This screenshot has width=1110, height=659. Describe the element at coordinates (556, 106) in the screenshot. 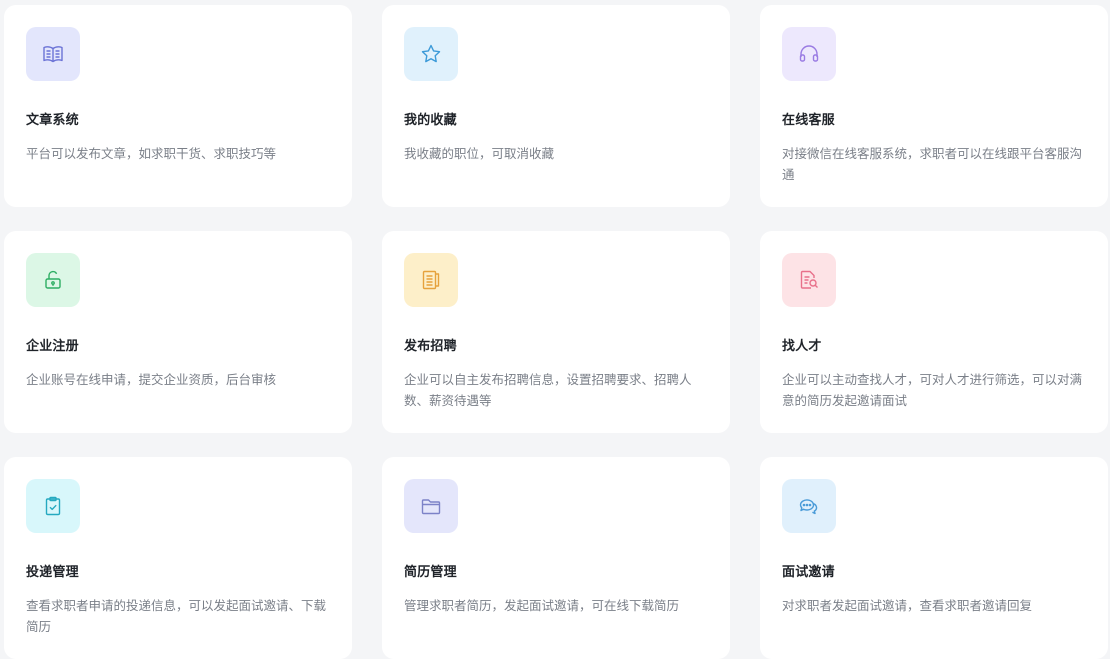

I see `feature-card-my-favorites: 我的收藏 我收藏的职位，可取消收藏` at that location.